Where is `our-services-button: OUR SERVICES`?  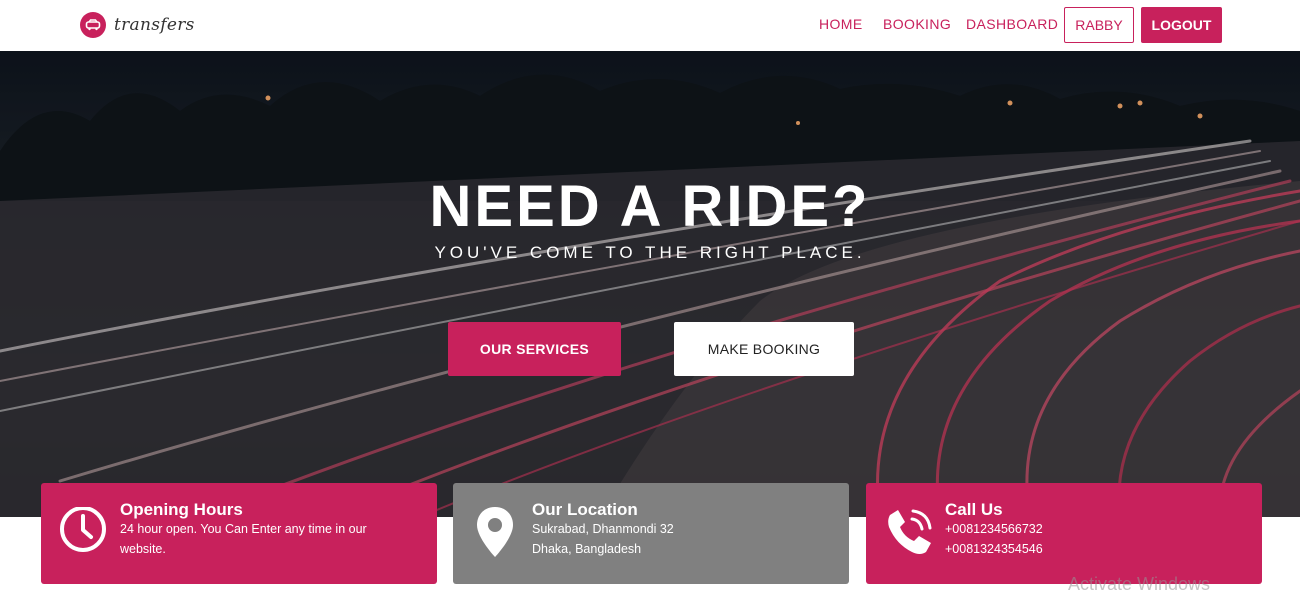
our-services-button: OUR SERVICES is located at coordinates (534, 349).